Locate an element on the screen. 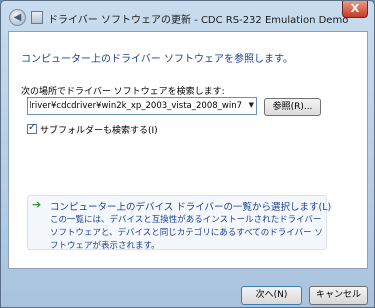  green-arrow-icon: ➔ is located at coordinates (37, 204).